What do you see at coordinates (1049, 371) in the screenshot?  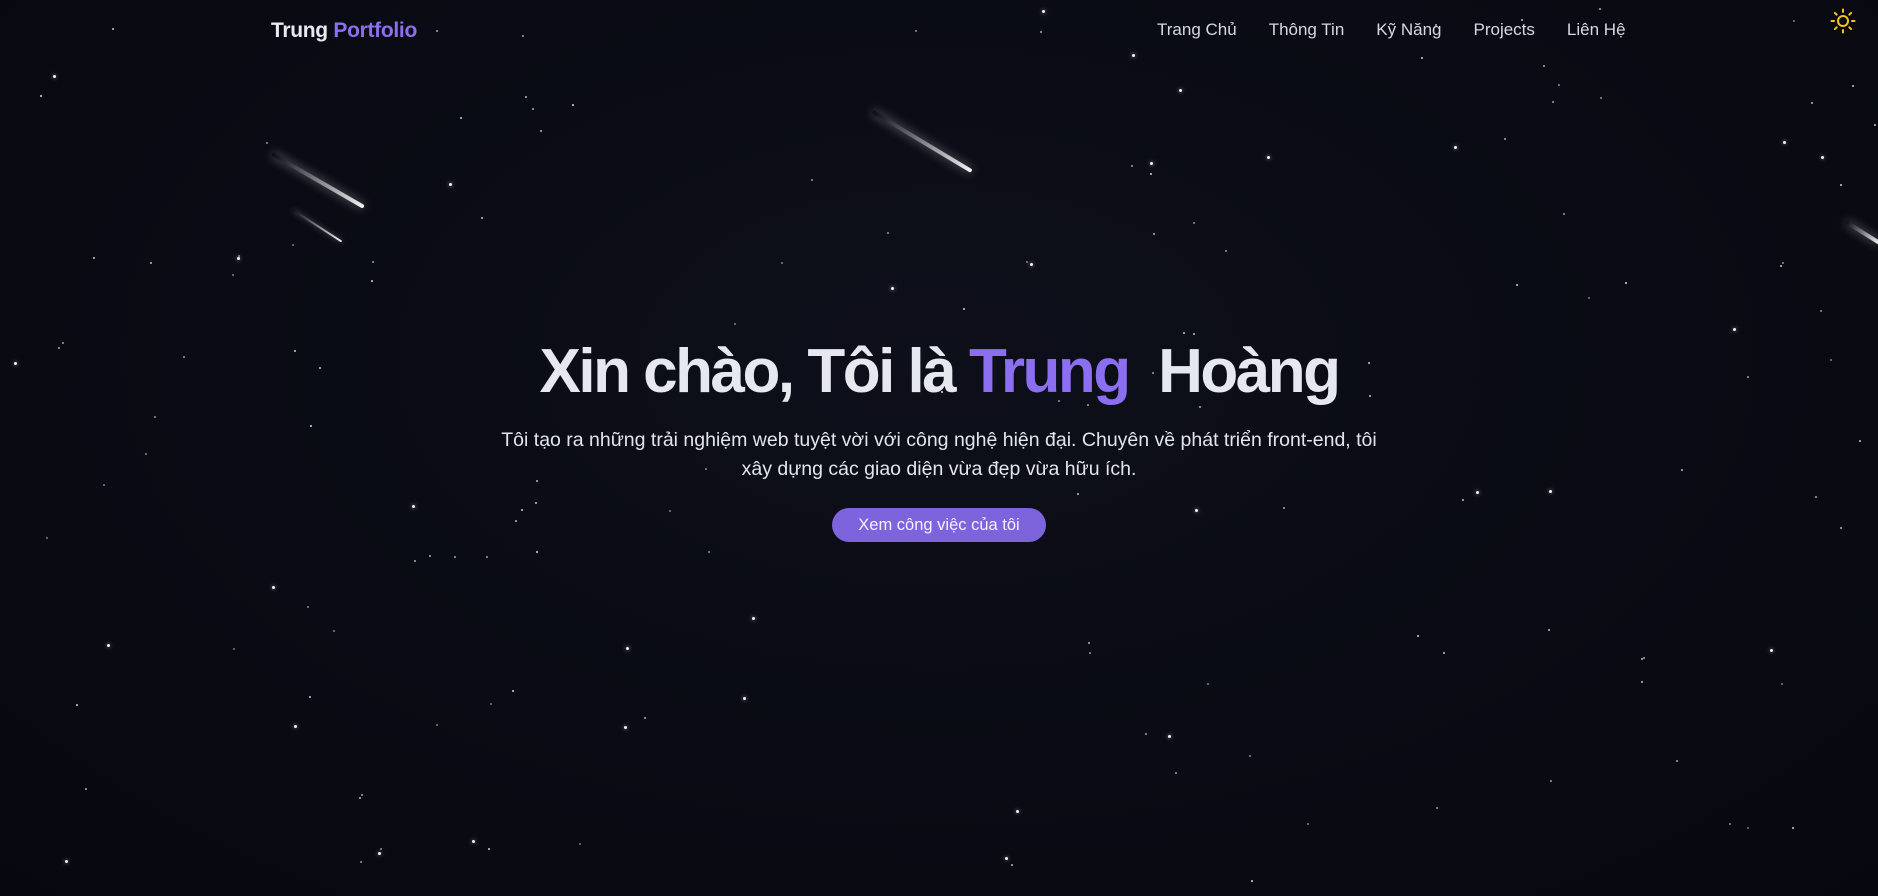 I see `hero-title-accent: Trung` at bounding box center [1049, 371].